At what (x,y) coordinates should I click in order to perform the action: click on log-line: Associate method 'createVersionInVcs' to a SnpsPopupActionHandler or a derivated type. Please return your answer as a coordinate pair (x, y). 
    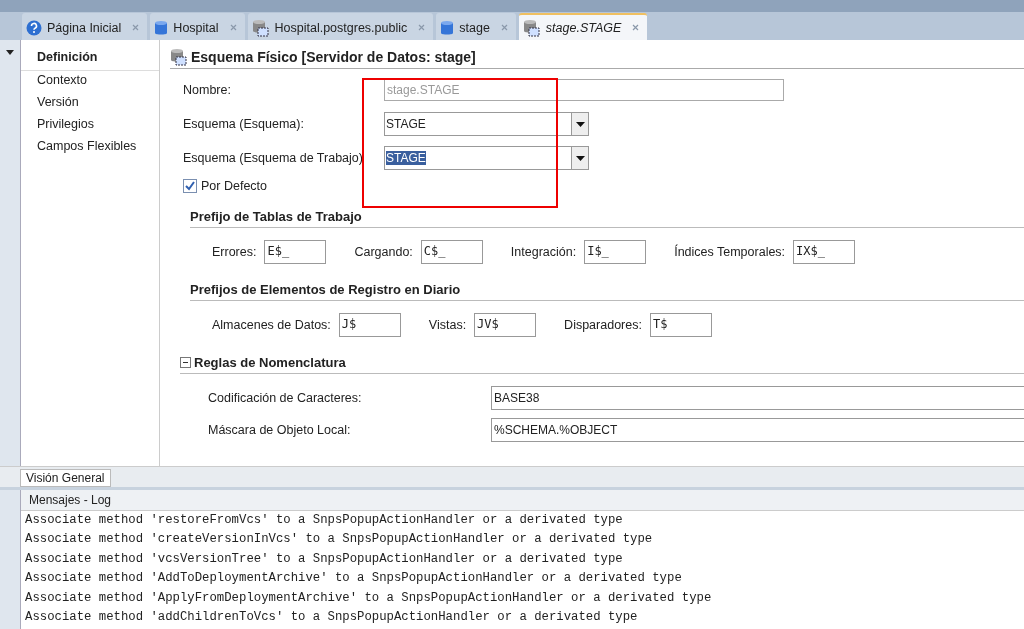
    Looking at the image, I should click on (339, 540).